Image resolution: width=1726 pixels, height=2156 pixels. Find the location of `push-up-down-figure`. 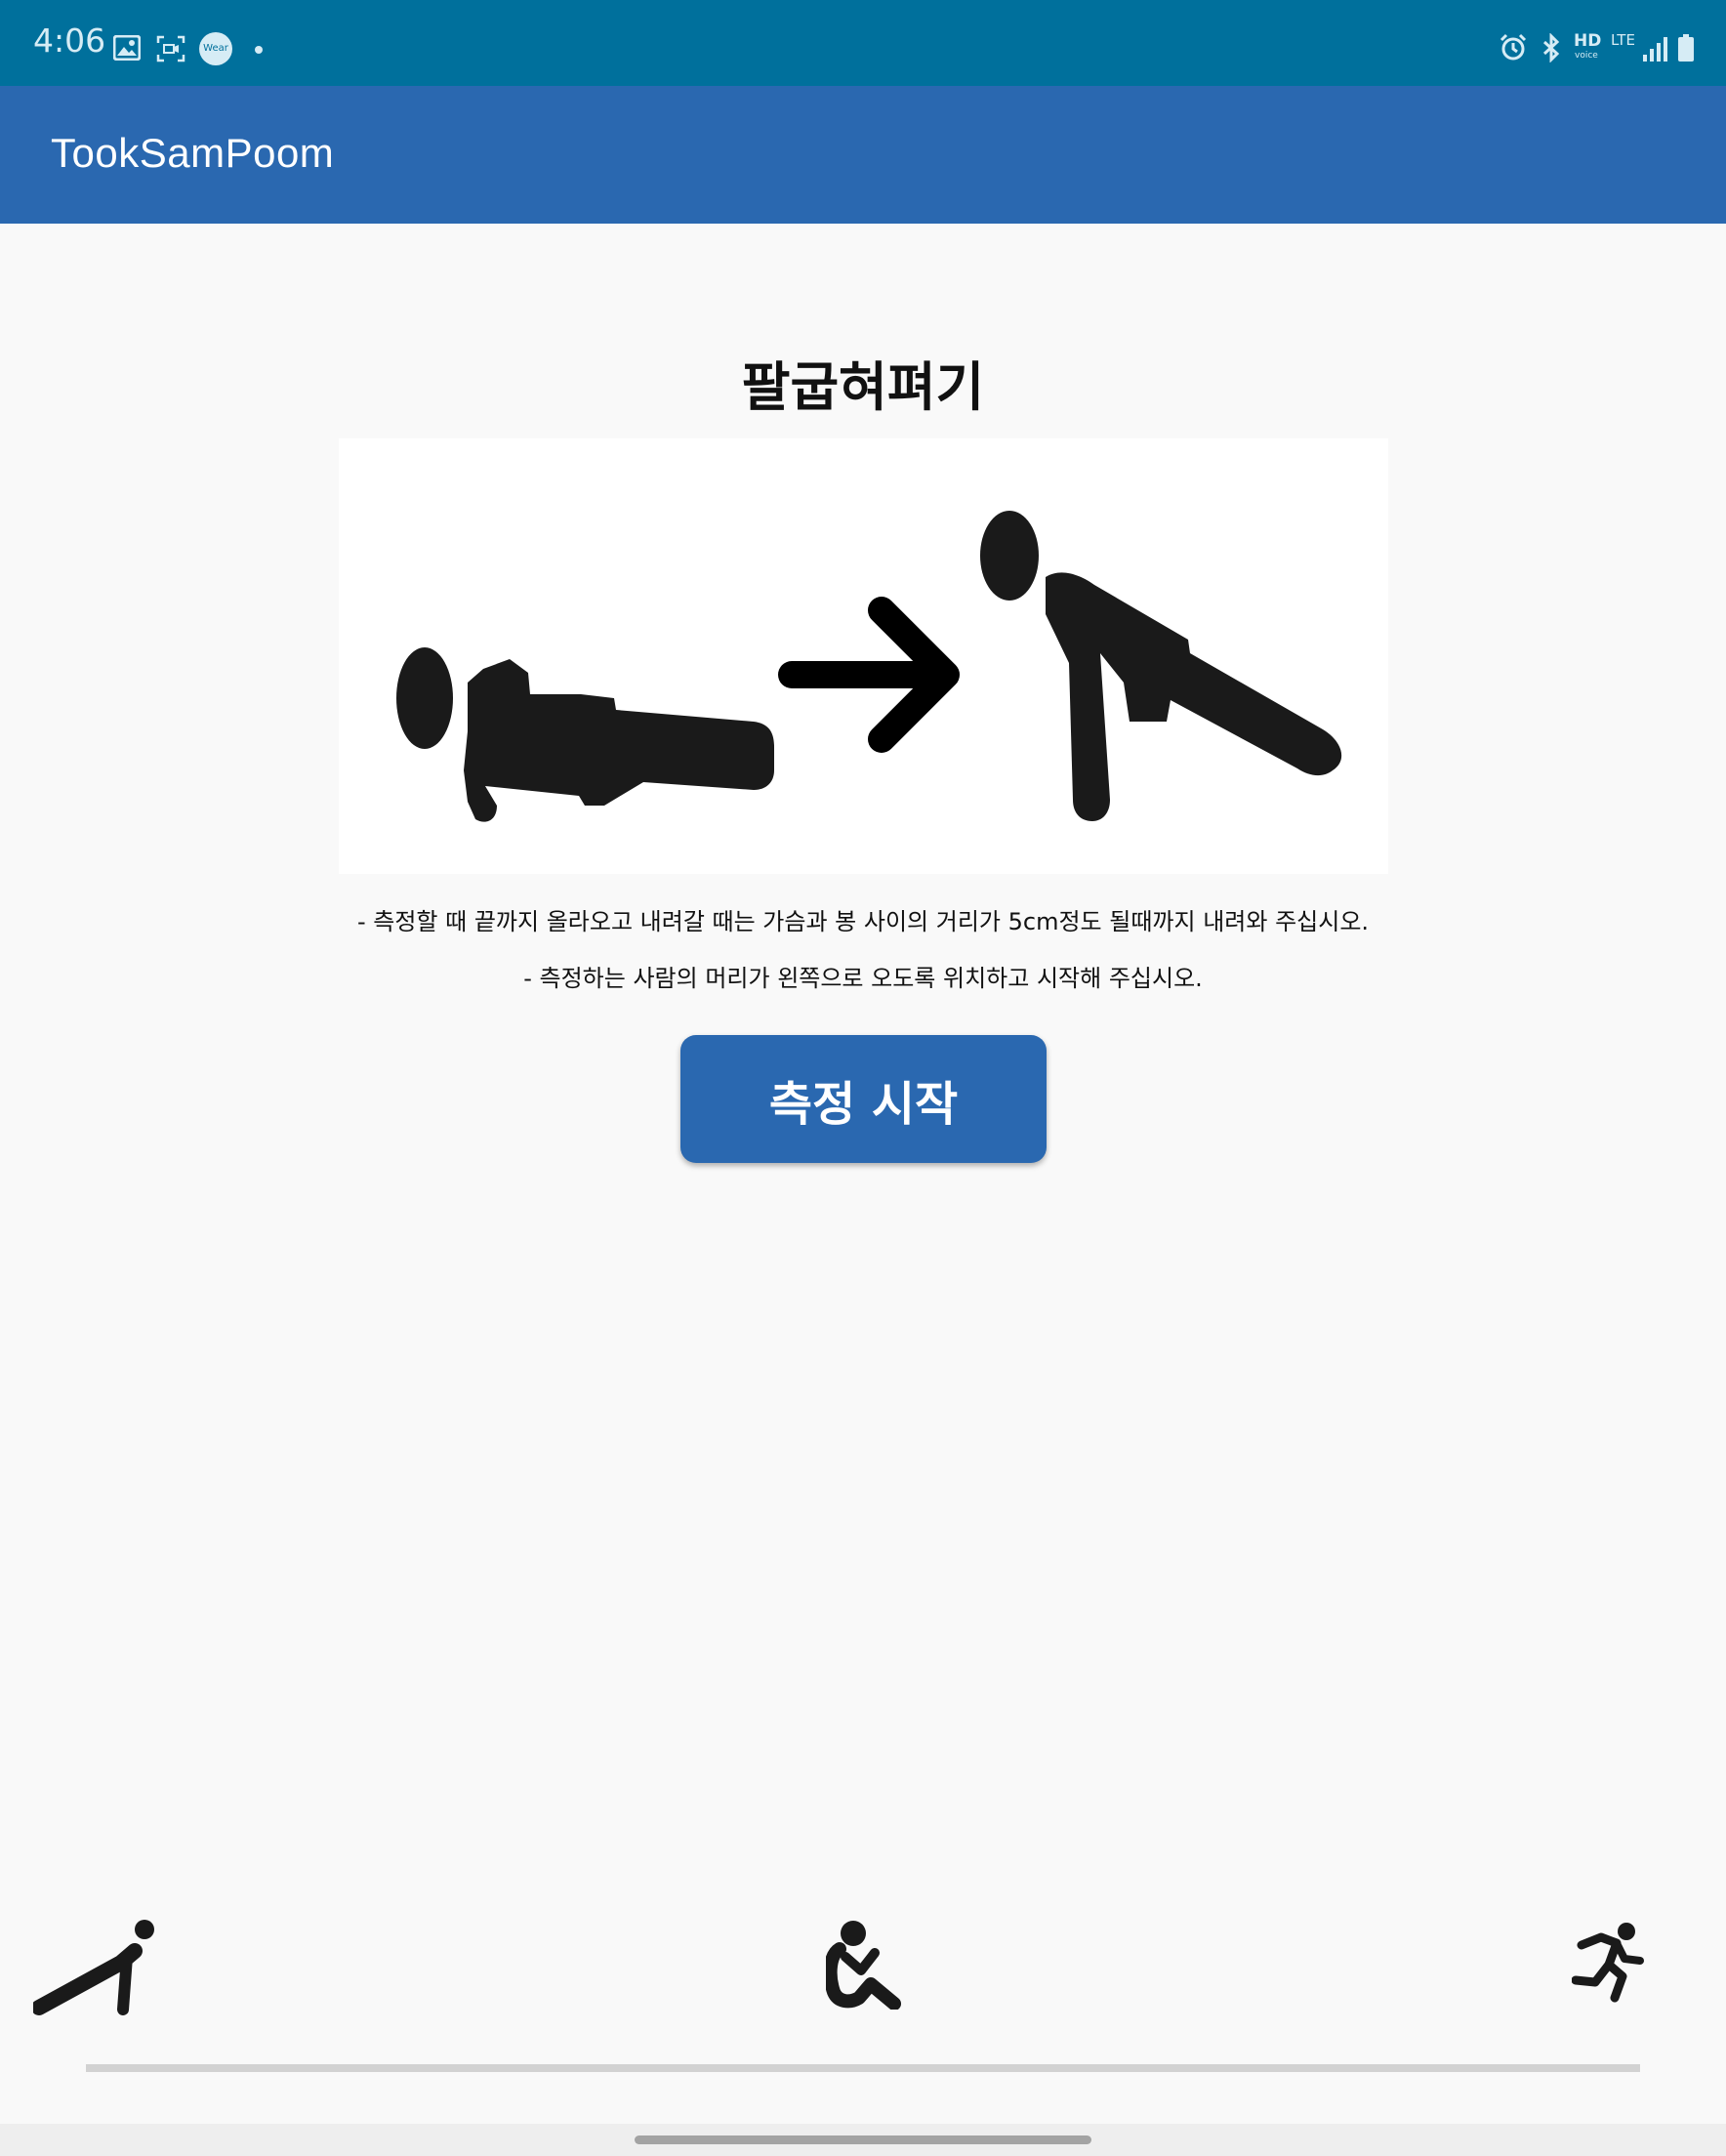

push-up-down-figure is located at coordinates (585, 734).